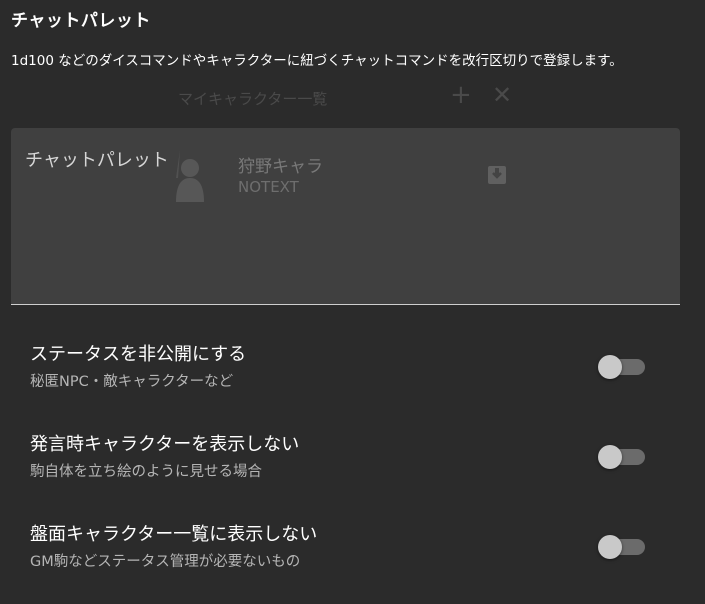 The width and height of the screenshot is (705, 604). Describe the element at coordinates (350, 460) in the screenshot. I see `setting-hide-on-speak: 発言時キャラクターを表示しない 駒自体を立ち絵のように見せる場合` at that location.